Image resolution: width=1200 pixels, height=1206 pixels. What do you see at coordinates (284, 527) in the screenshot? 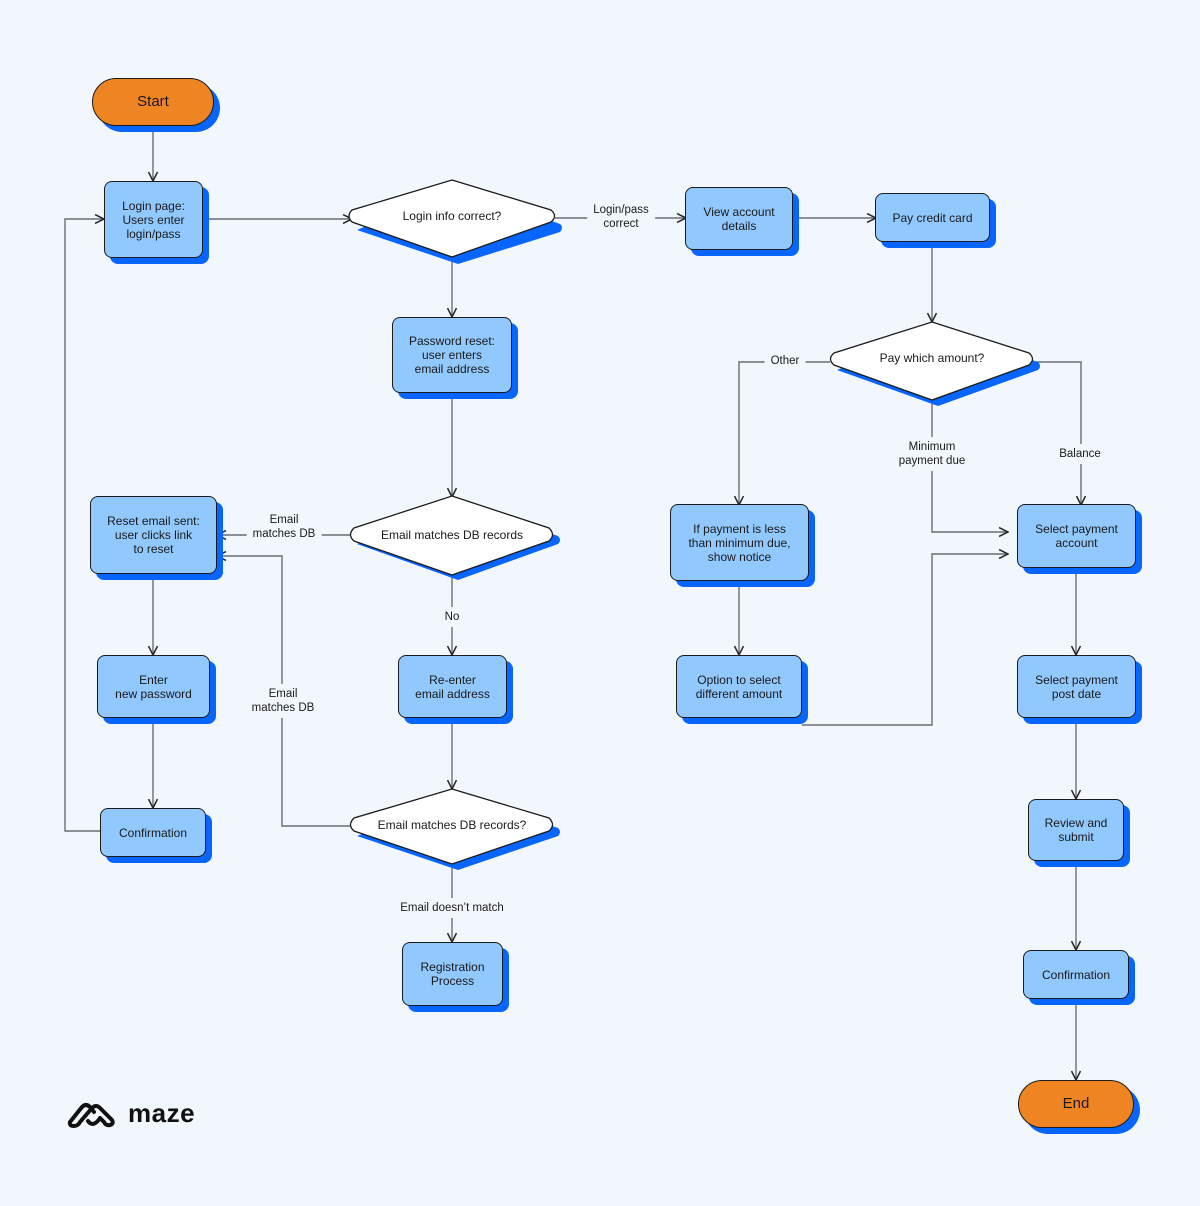
I see `edge-label-email-matches-db-1: Email matches DB` at bounding box center [284, 527].